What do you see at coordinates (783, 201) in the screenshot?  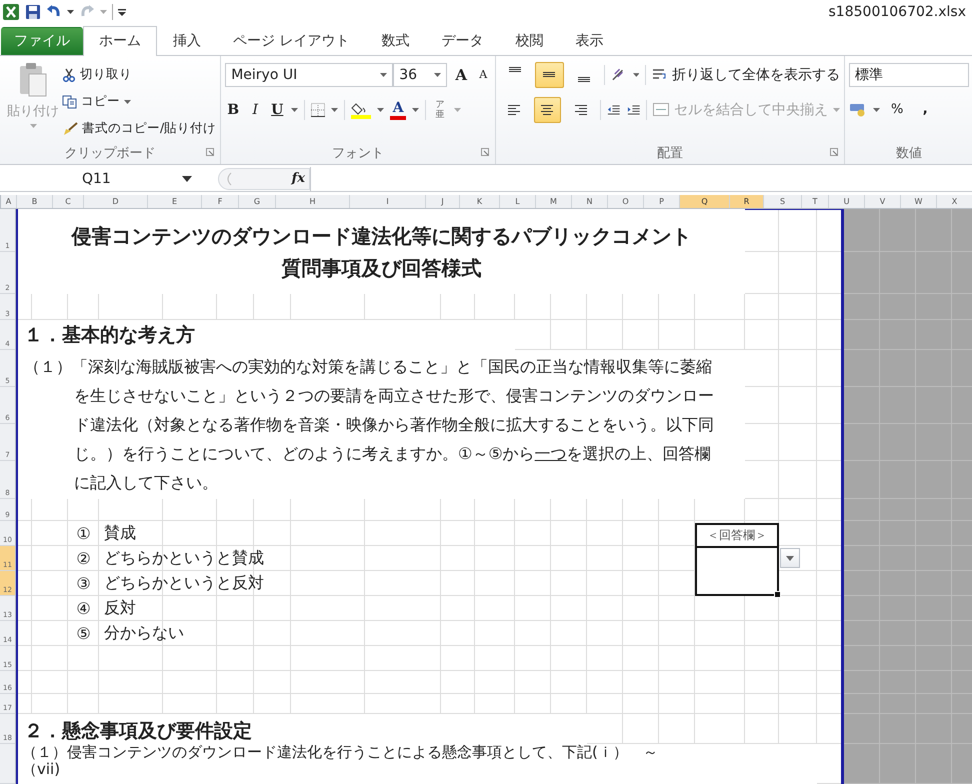 I see `column-header: S` at bounding box center [783, 201].